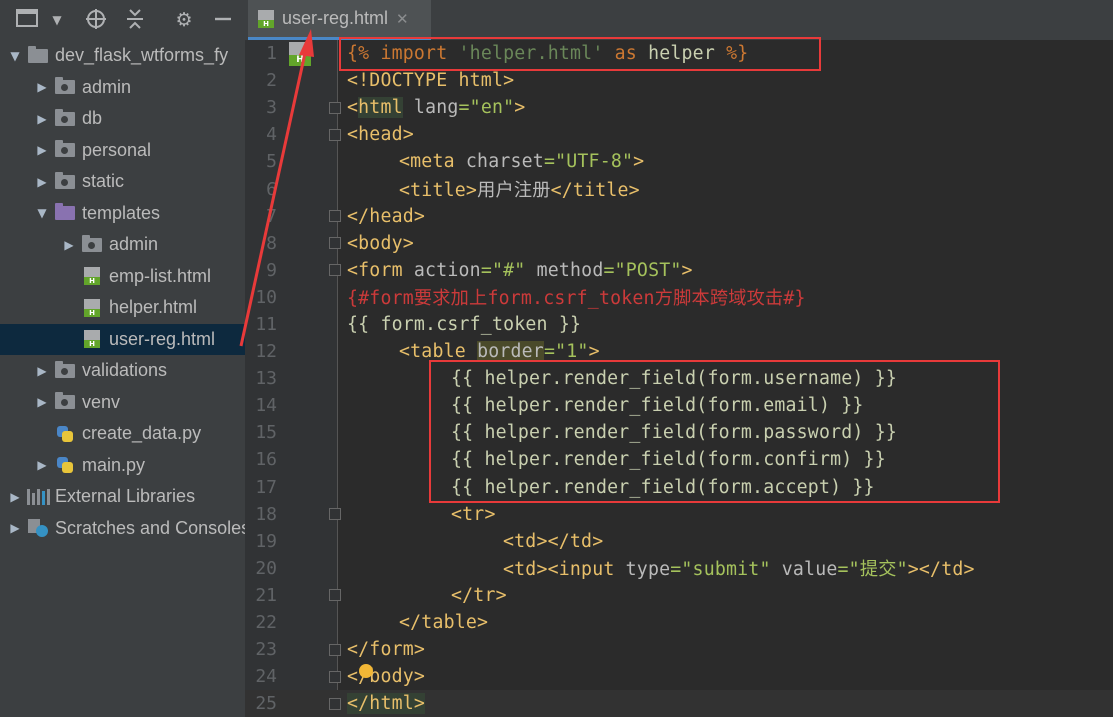 This screenshot has width=1113, height=717. I want to click on lightbulb-icon, so click(366, 671).